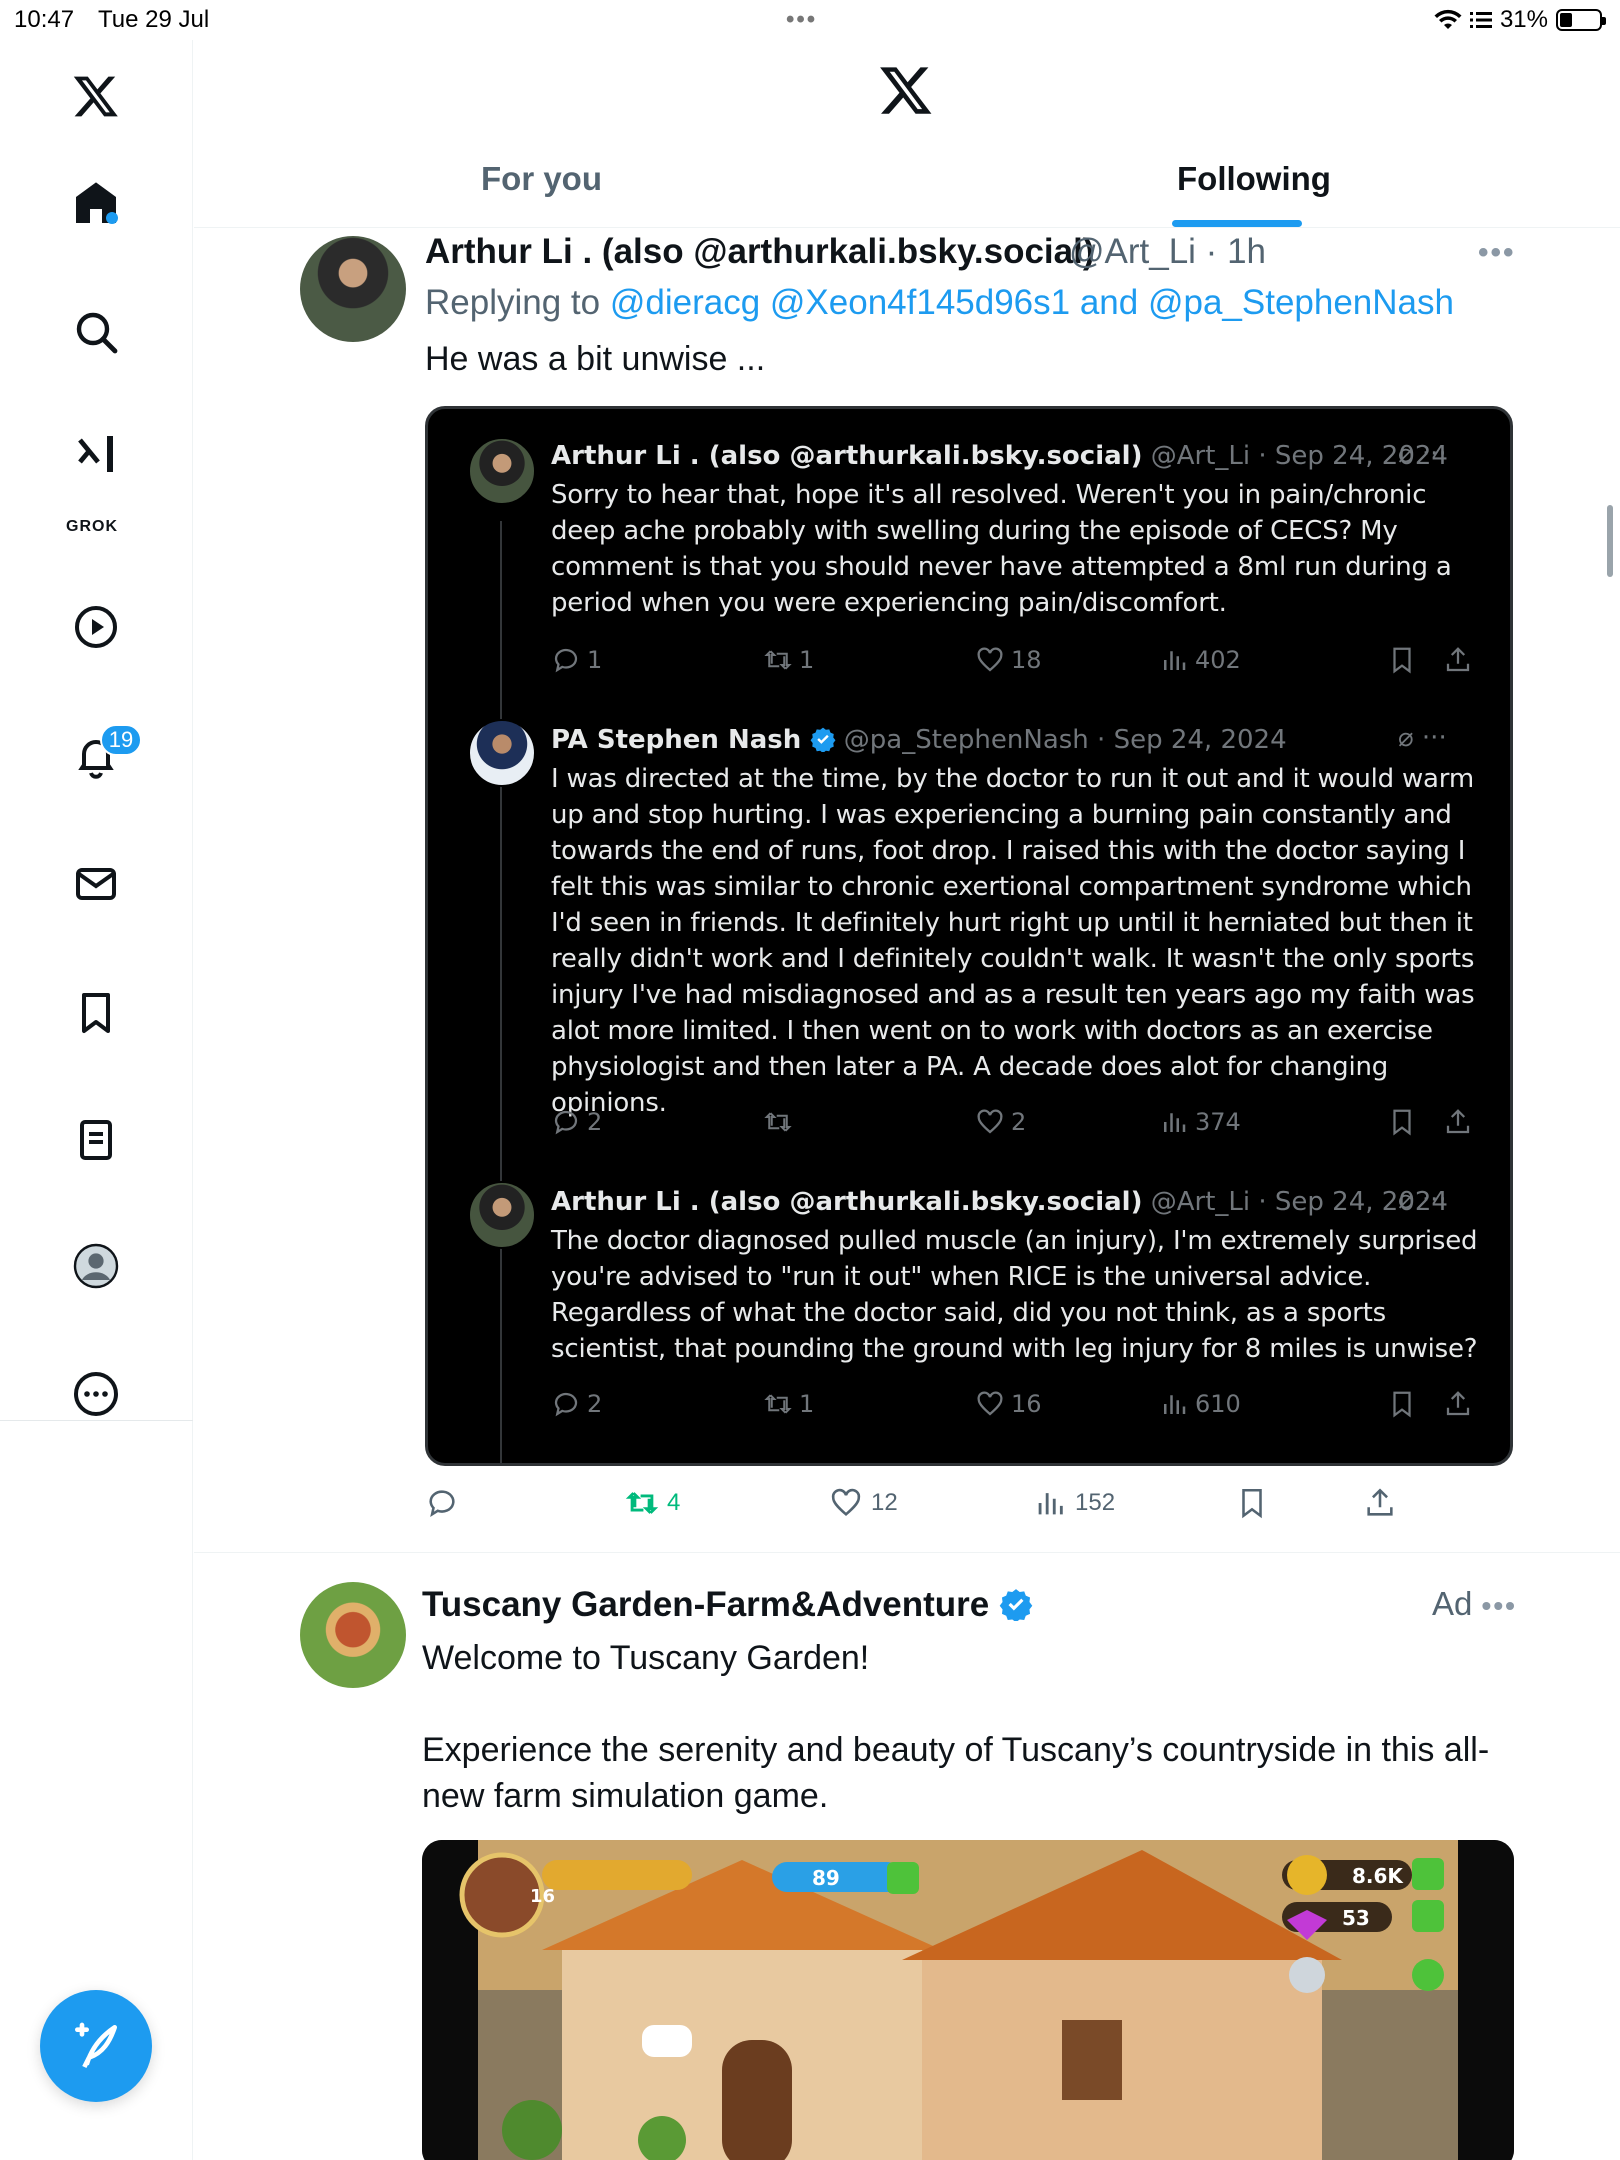  I want to click on tab-following: Following, so click(1254, 179).